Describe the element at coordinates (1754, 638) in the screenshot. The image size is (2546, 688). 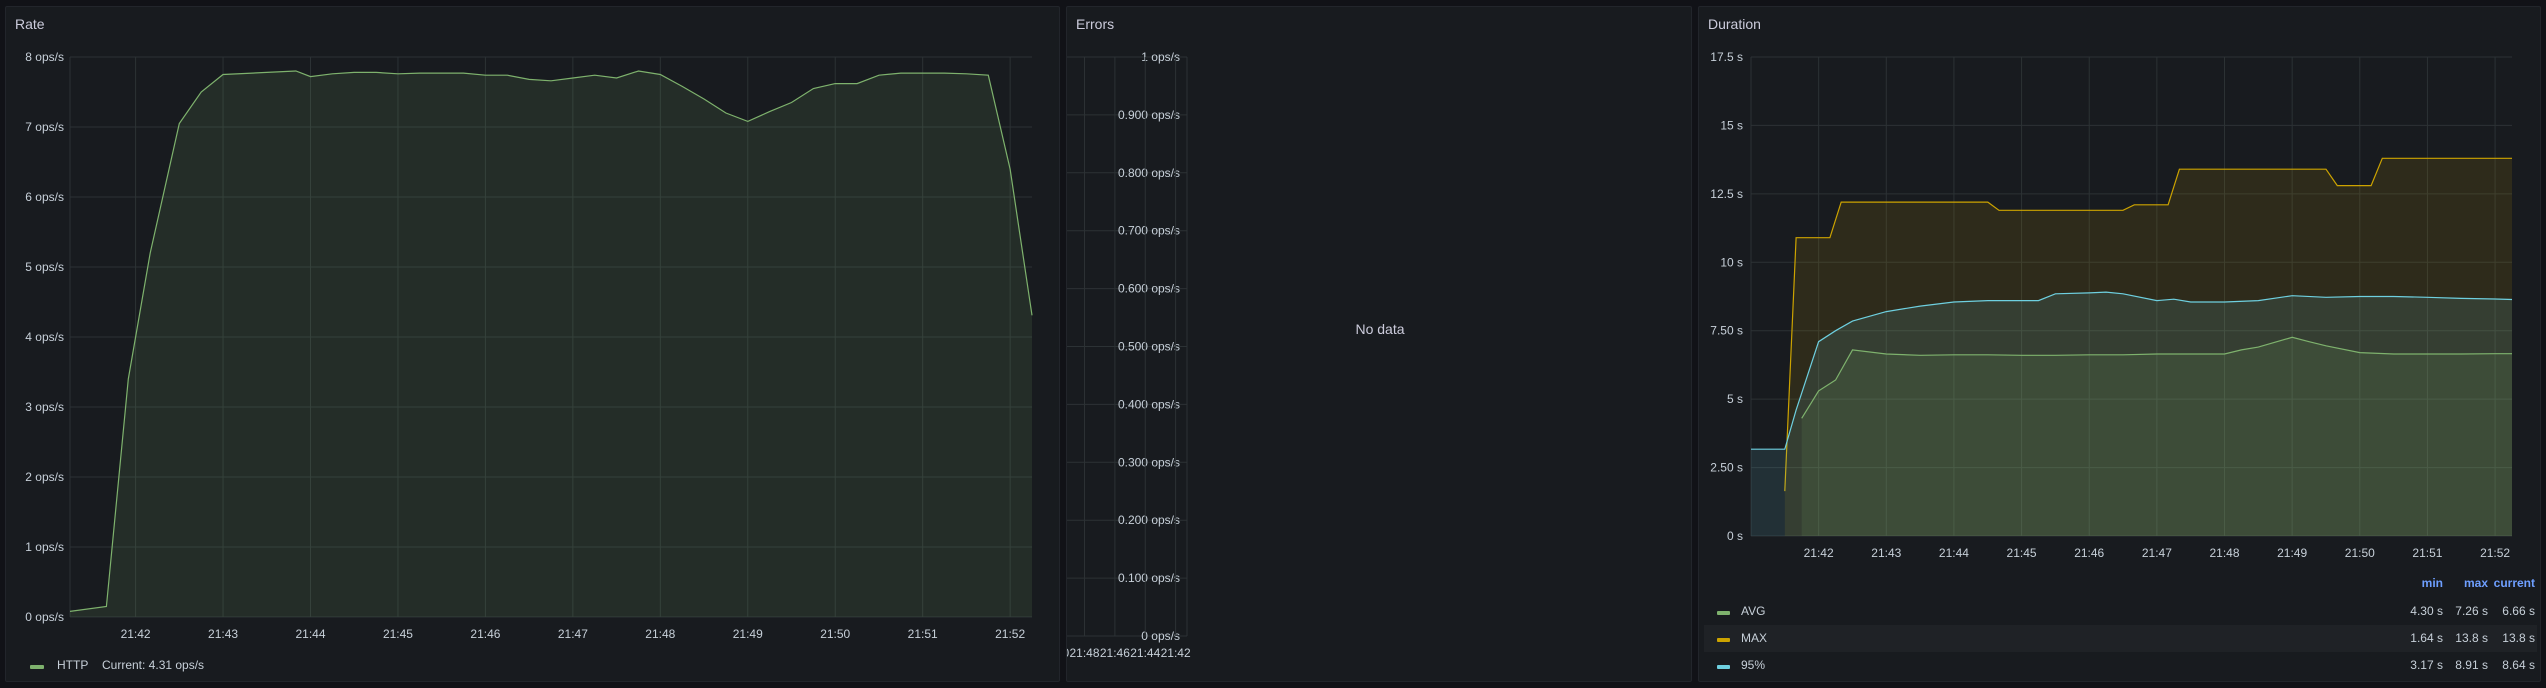
I see `legend-series-name: MAX` at that location.